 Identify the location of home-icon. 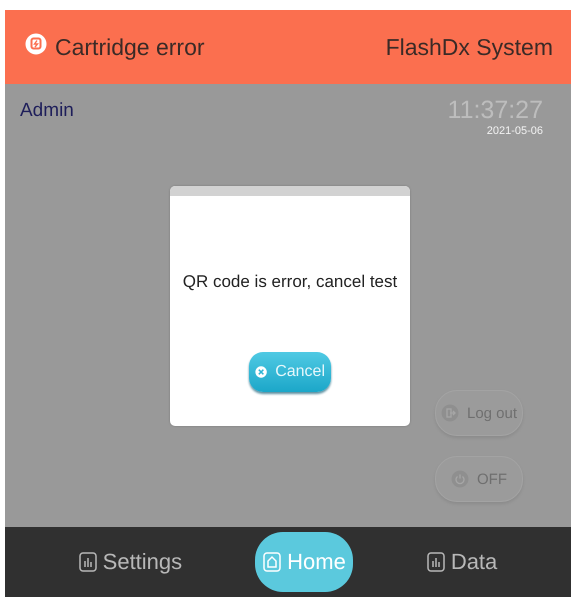
(272, 562).